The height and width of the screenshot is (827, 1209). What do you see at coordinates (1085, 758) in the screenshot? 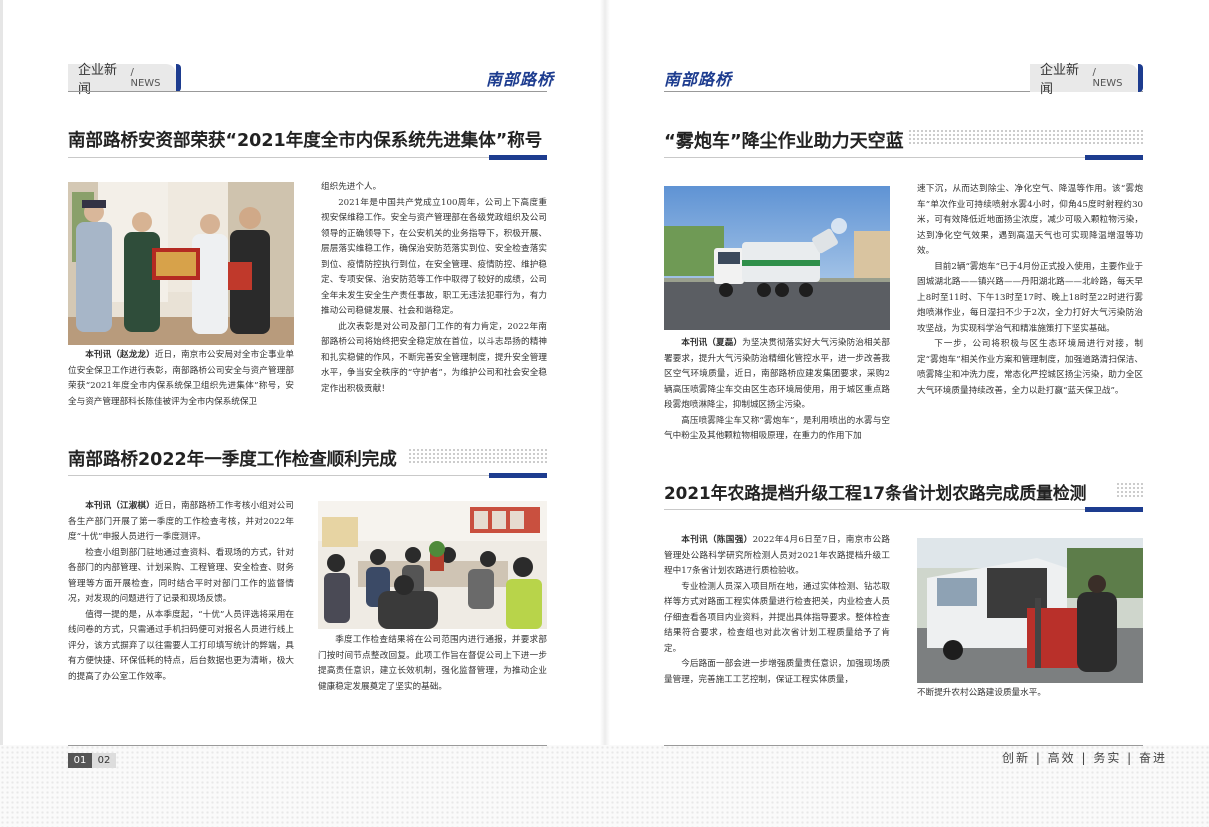
I see `footer-slogan: 创新 | 高效 | 务实 | 奋进` at bounding box center [1085, 758].